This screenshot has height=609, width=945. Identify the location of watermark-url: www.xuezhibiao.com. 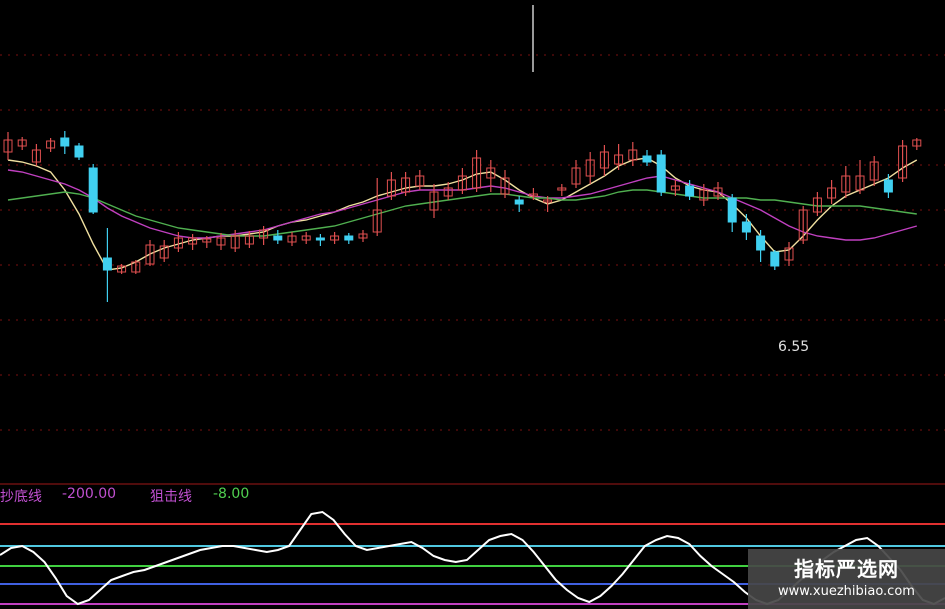
(846, 591).